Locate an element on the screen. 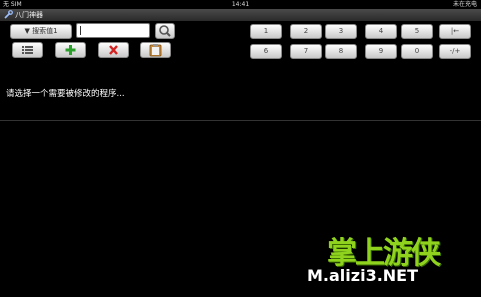  numpad-key-4: 4 is located at coordinates (381, 31).